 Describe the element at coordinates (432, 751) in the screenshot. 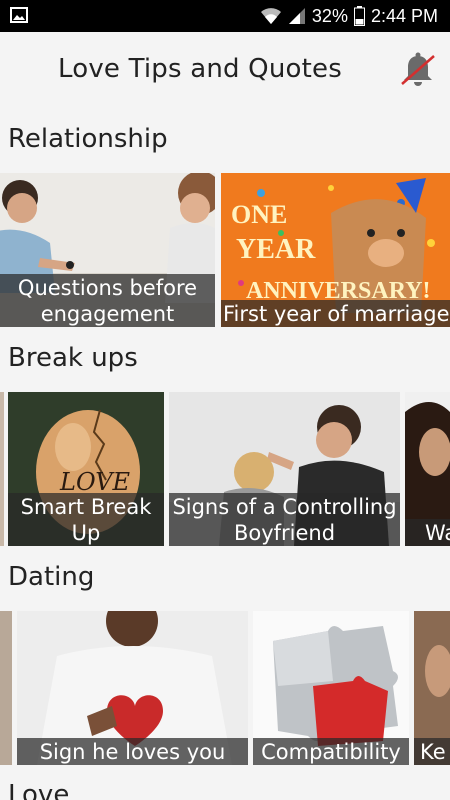

I see `card-caption: Ke` at that location.